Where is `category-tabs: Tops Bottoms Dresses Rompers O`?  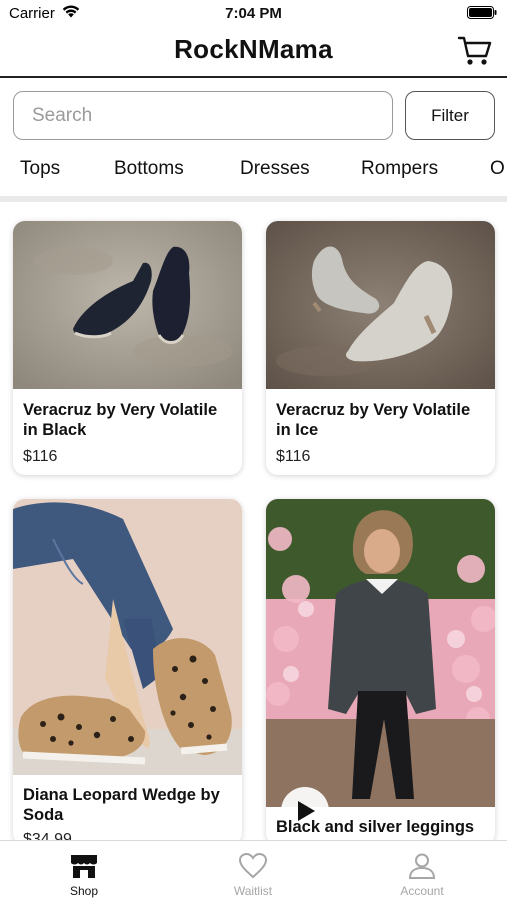 category-tabs: Tops Bottoms Dresses Rompers O is located at coordinates (253, 170).